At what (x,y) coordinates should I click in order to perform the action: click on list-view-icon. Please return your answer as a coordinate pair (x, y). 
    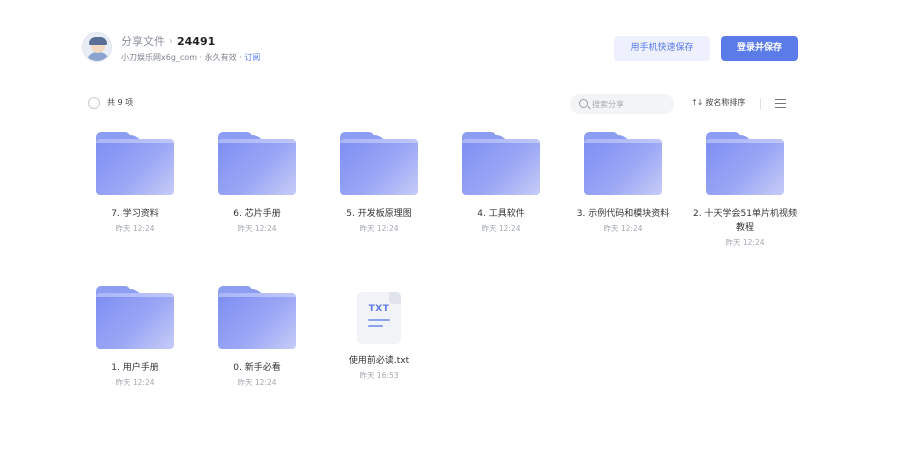
    Looking at the image, I should click on (780, 103).